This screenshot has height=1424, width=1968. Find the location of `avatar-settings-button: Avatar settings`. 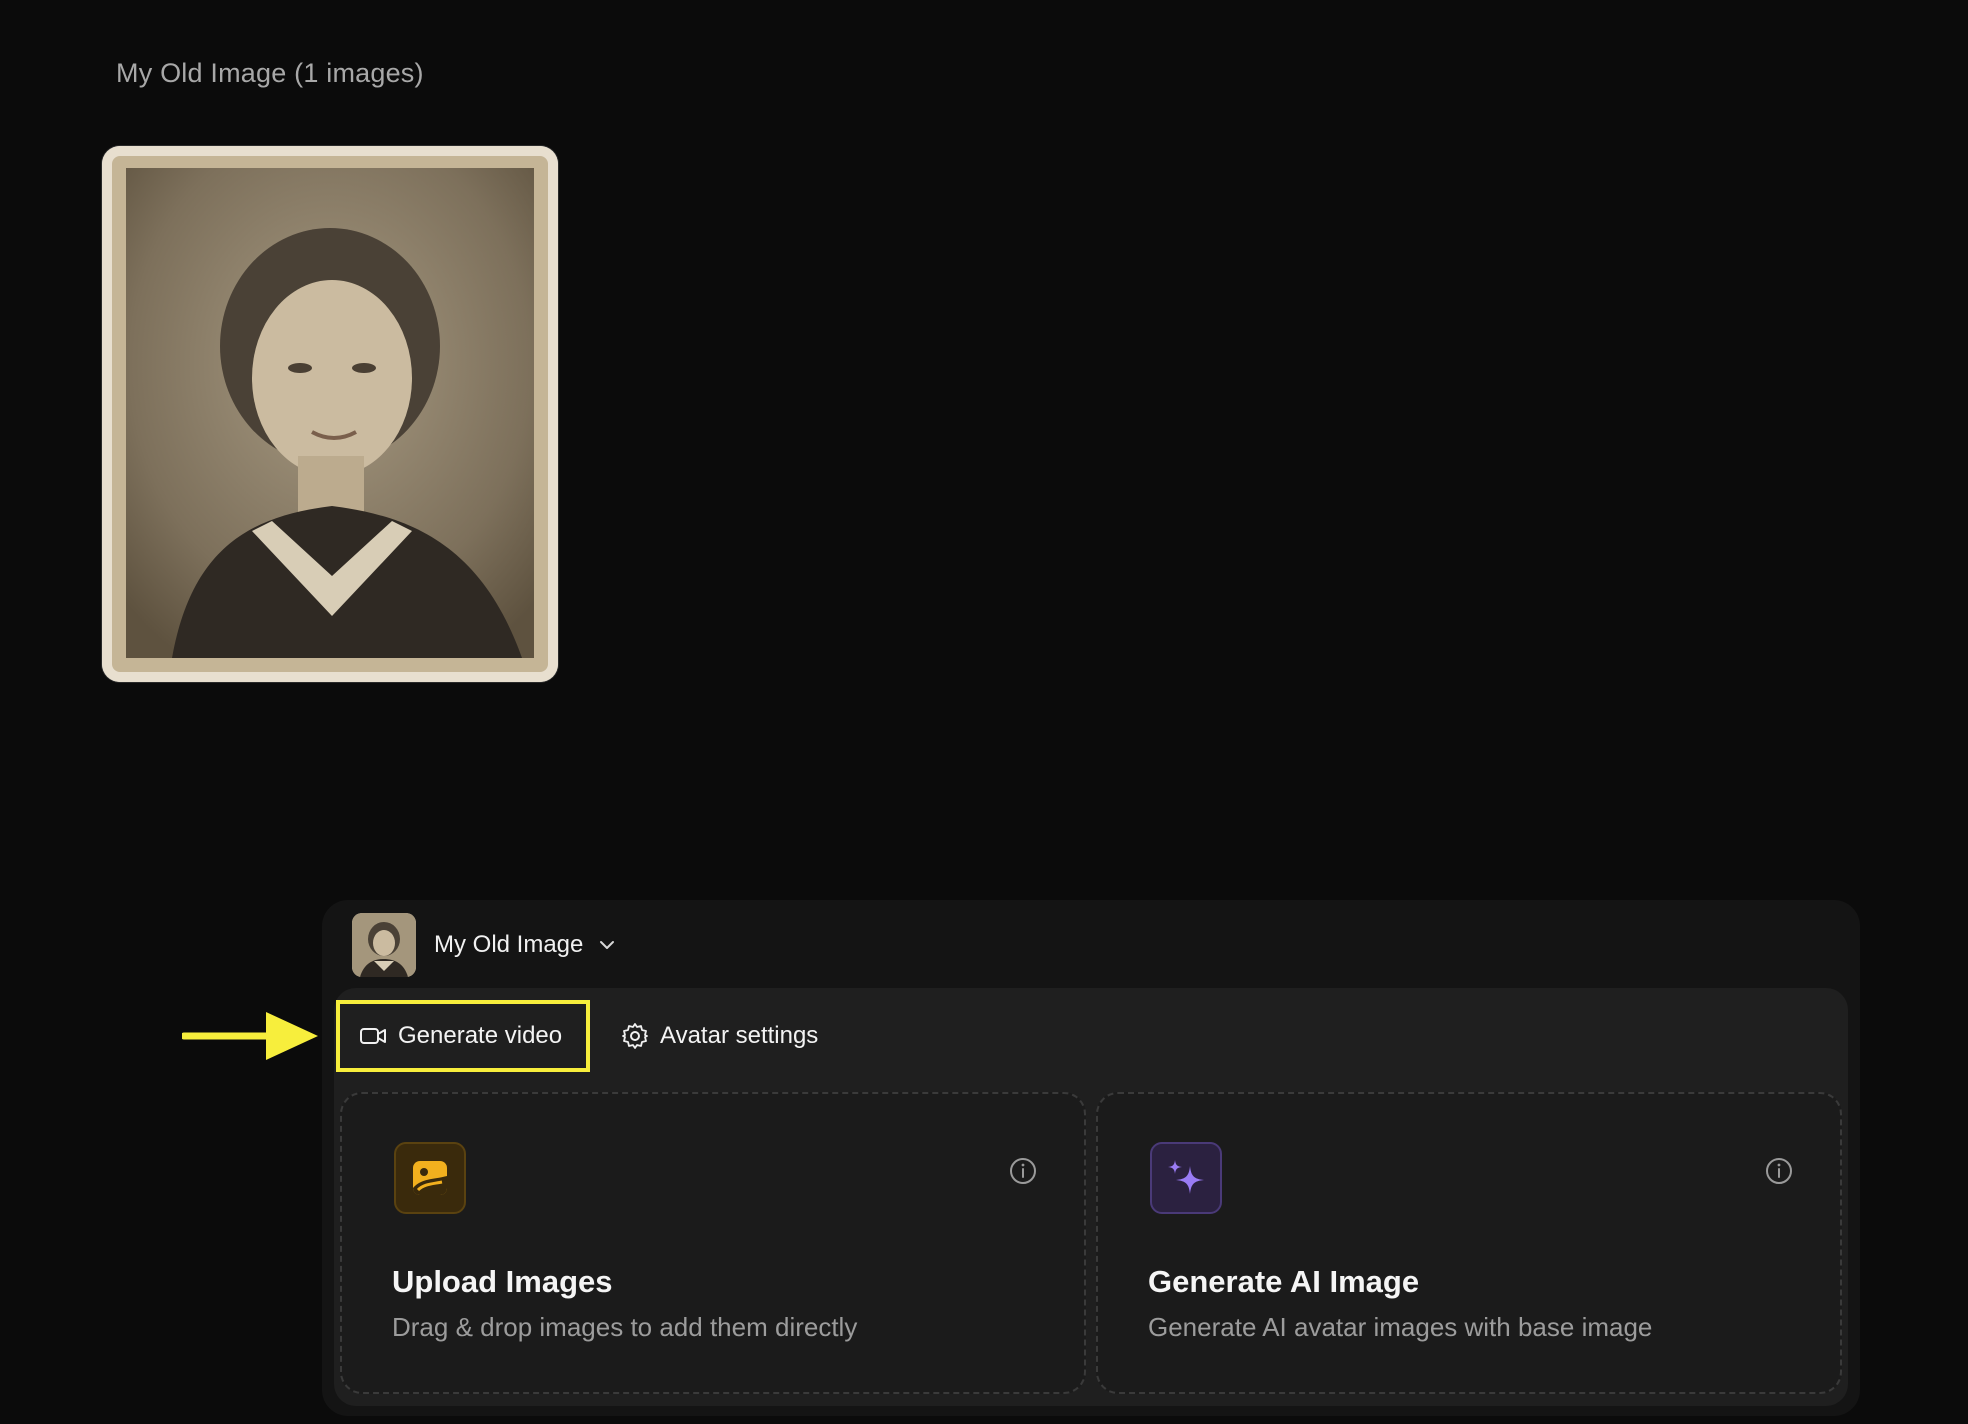

avatar-settings-button: Avatar settings is located at coordinates (716, 1036).